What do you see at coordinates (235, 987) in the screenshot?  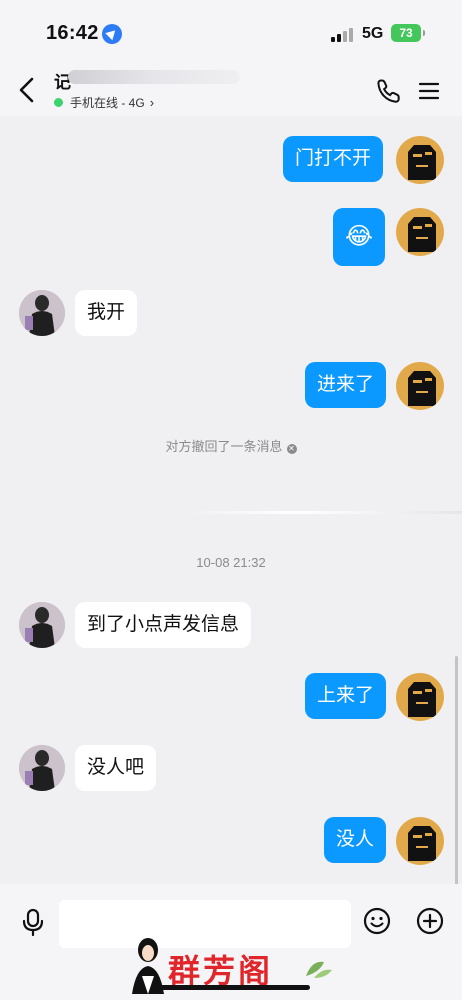 I see `home-indicator` at bounding box center [235, 987].